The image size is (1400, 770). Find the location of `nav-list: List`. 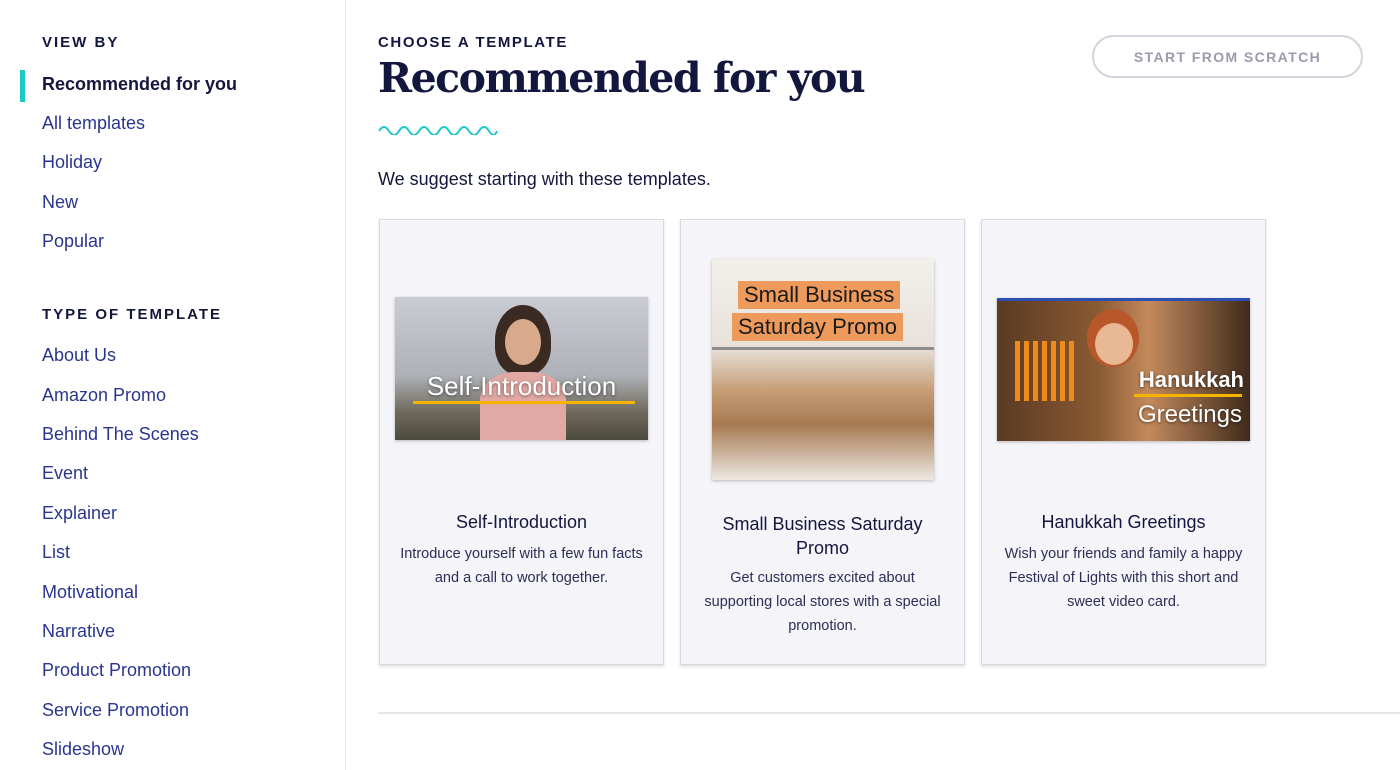

nav-list: List is located at coordinates (56, 552).